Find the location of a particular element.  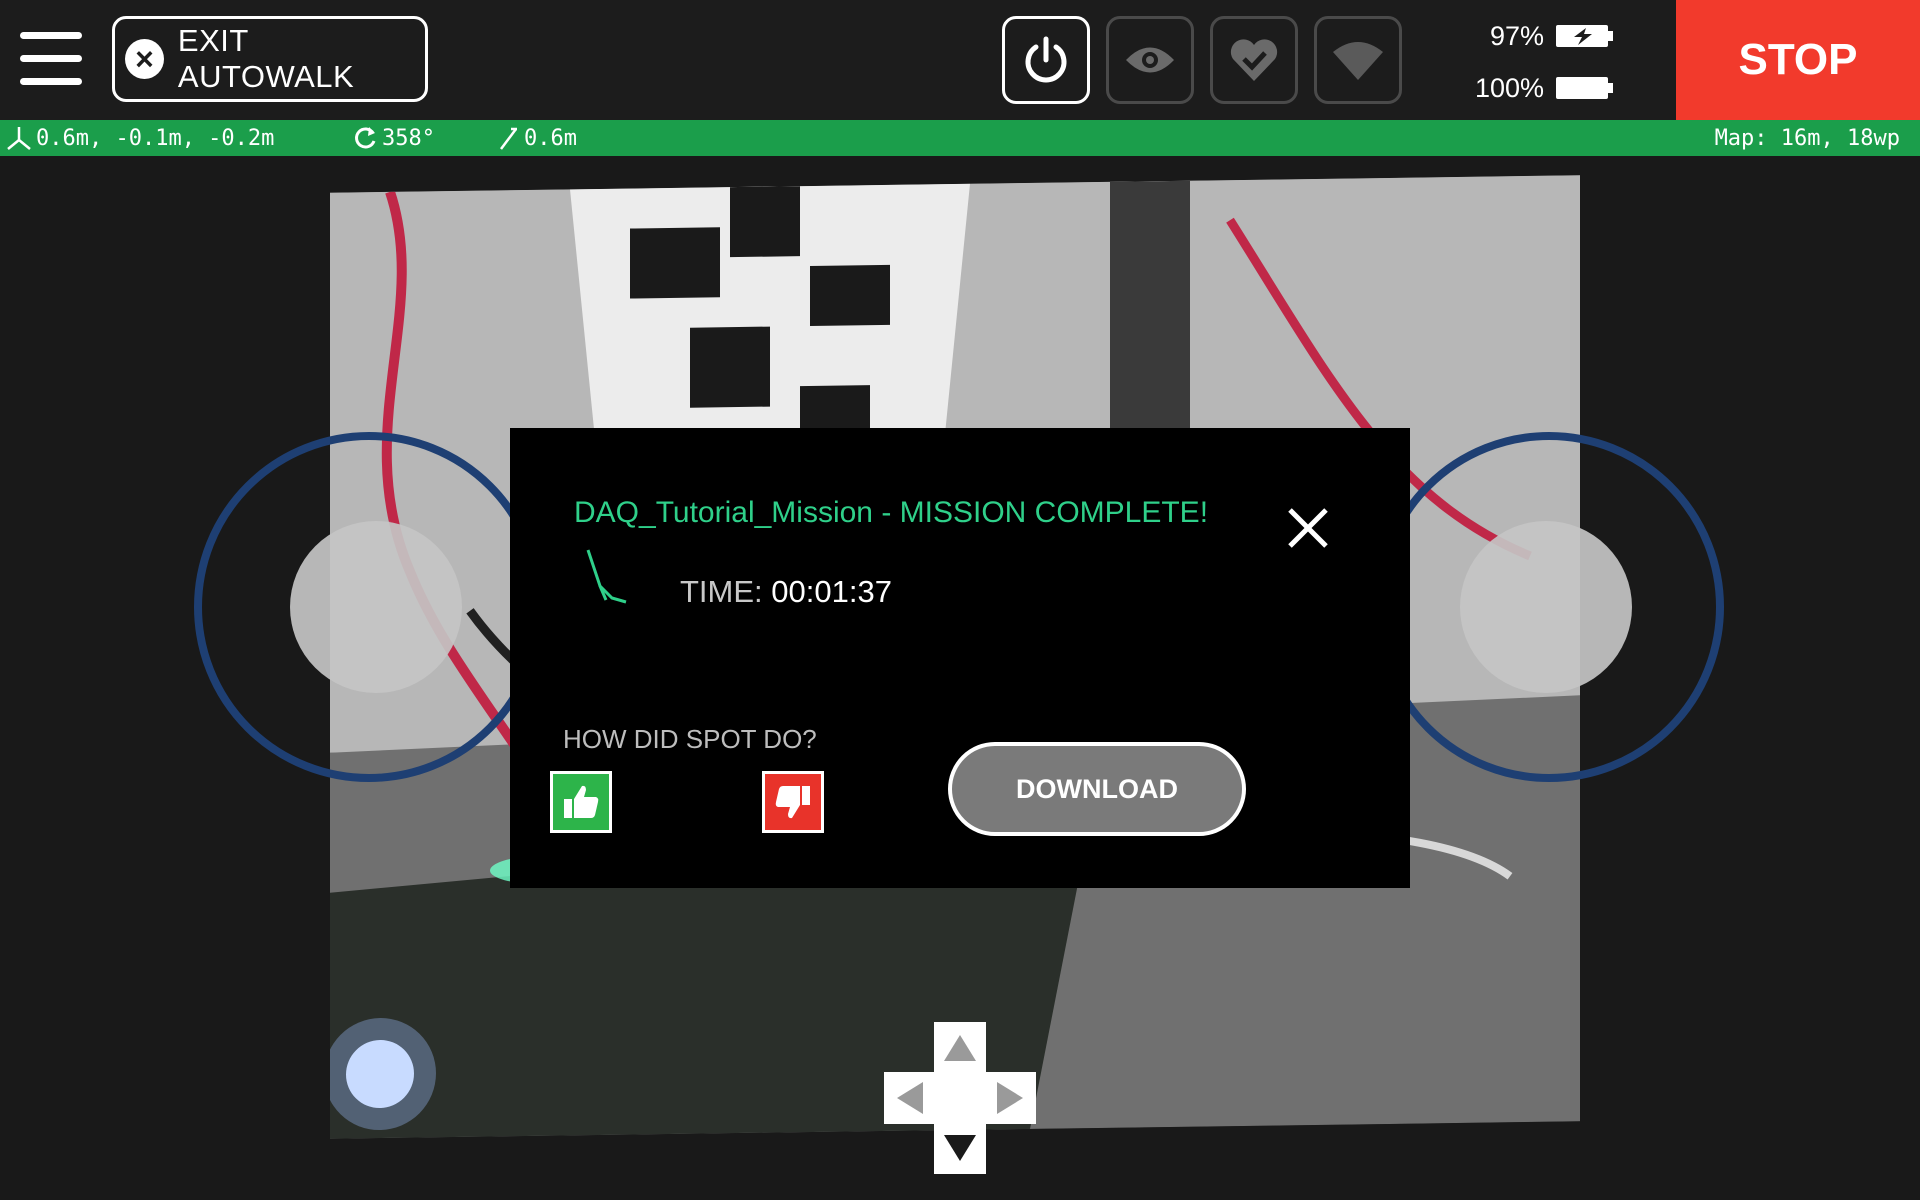

battery-icon is located at coordinates (1584, 88).